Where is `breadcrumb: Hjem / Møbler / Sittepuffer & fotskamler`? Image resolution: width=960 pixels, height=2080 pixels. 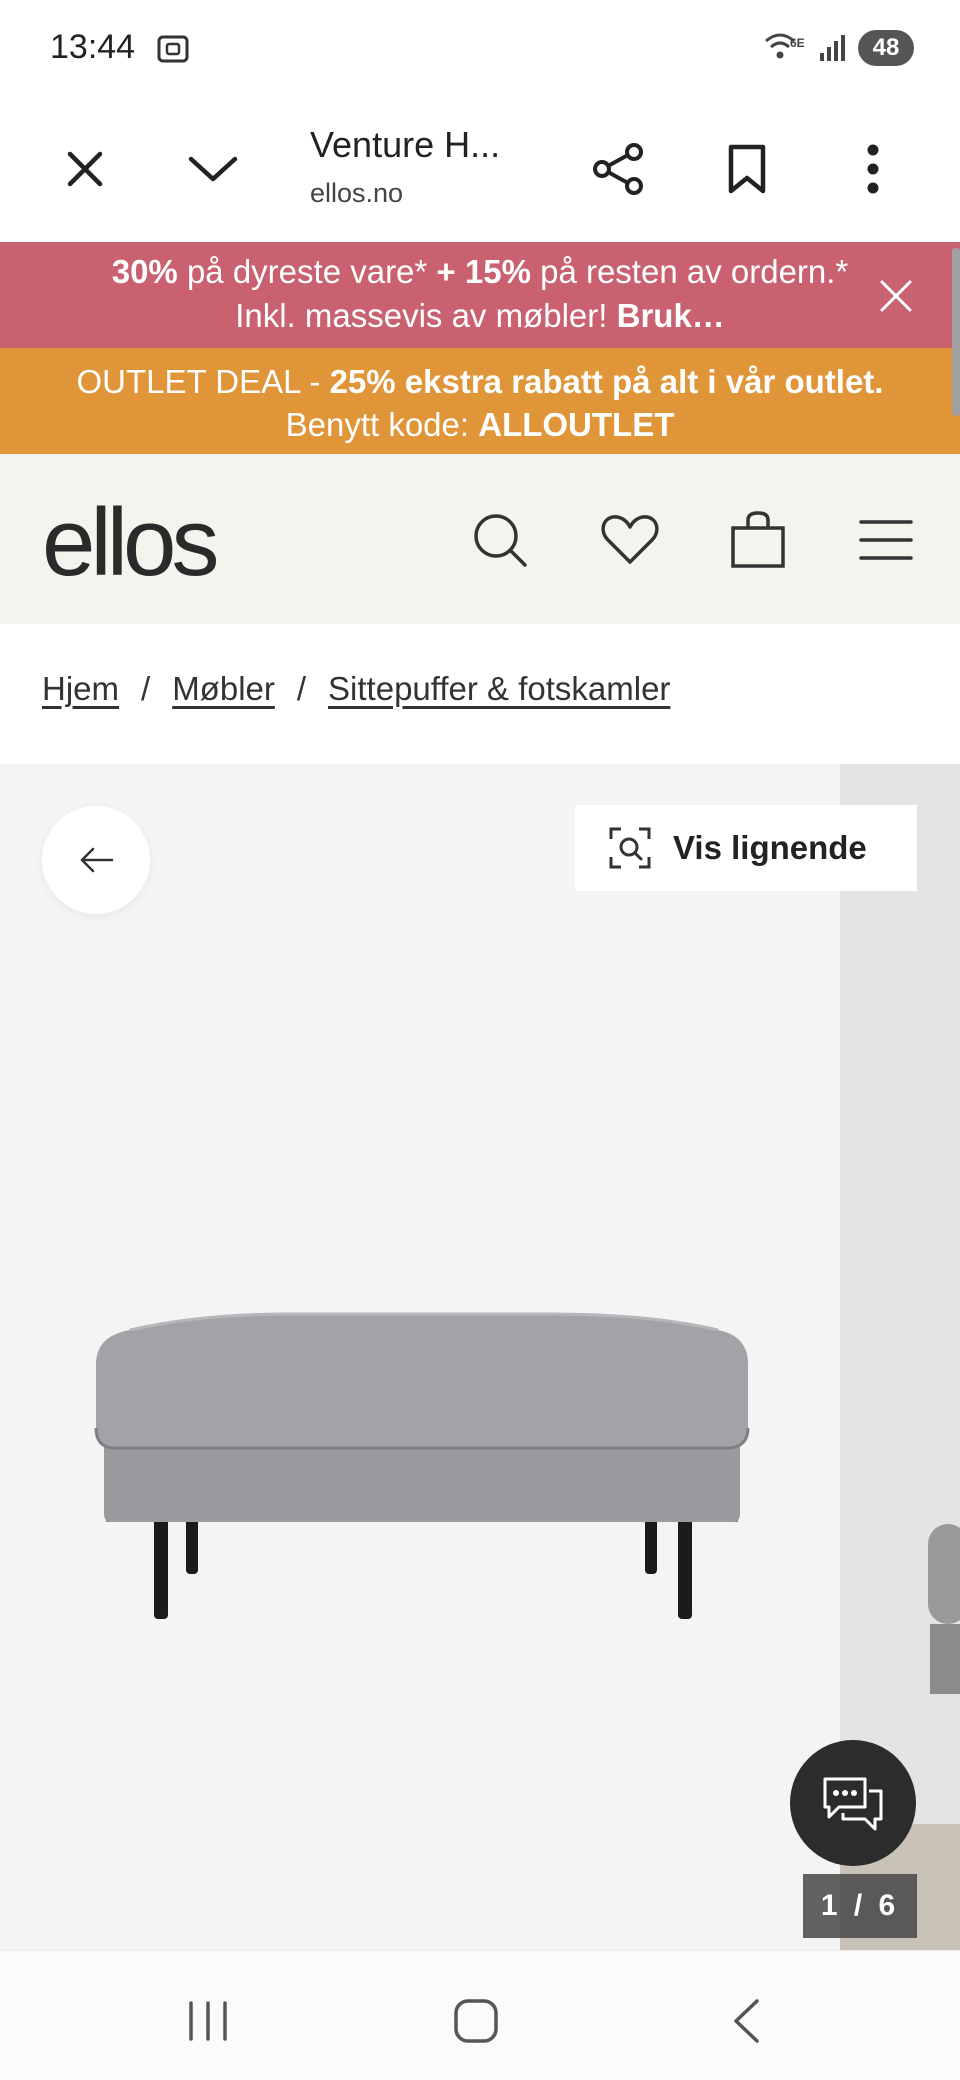 breadcrumb: Hjem / Møbler / Sittepuffer & fotskamler is located at coordinates (356, 689).